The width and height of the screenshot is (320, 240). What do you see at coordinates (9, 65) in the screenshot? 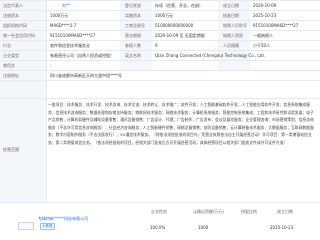
I see `former-name-label: 曾用名` at bounding box center [9, 65].